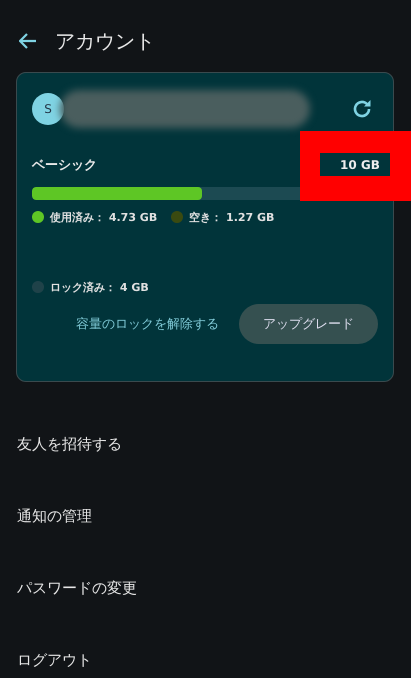 The height and width of the screenshot is (678, 411). What do you see at coordinates (355, 164) in the screenshot?
I see `capacity-label: 10 GB` at bounding box center [355, 164].